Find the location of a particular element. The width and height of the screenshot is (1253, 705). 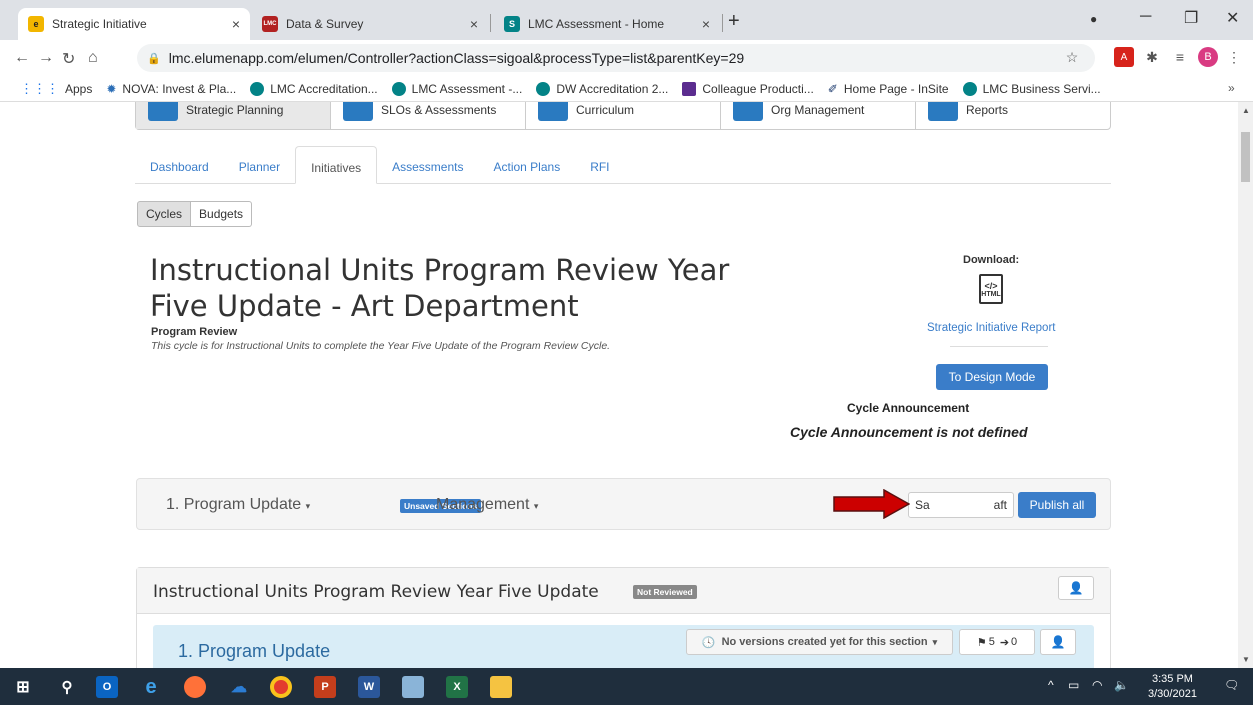

section-title: 1. Program Update is located at coordinates (254, 651).